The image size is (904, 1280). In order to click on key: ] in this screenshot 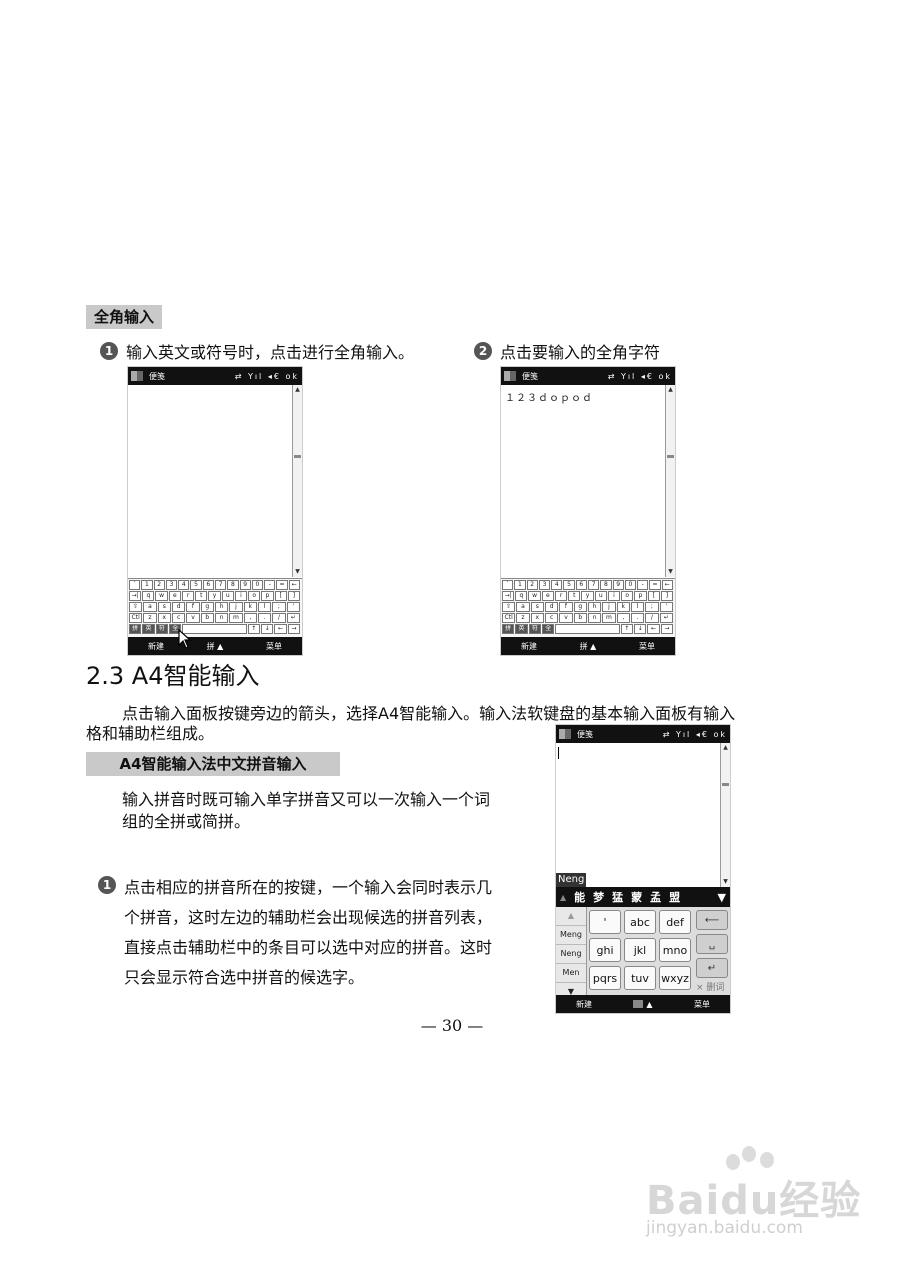, I will do `click(667, 596)`.